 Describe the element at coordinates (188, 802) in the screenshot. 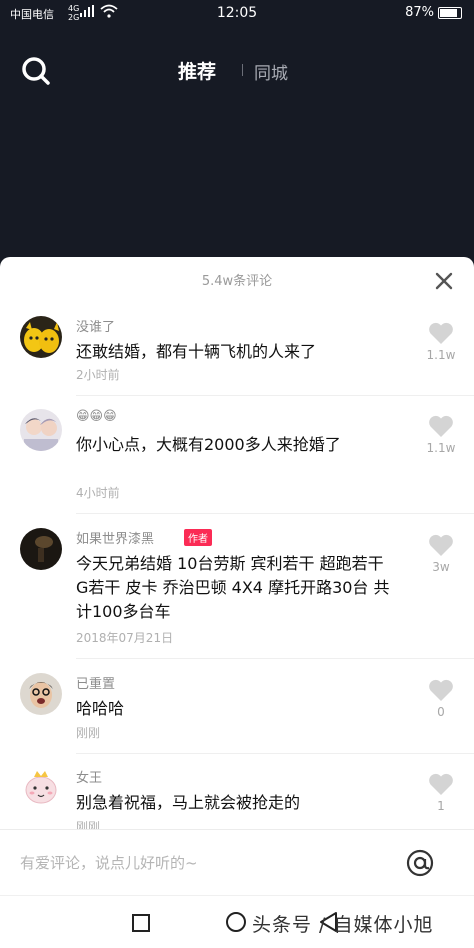

I see `comment-text: 别急着祝福，马上就会被抢走的` at that location.